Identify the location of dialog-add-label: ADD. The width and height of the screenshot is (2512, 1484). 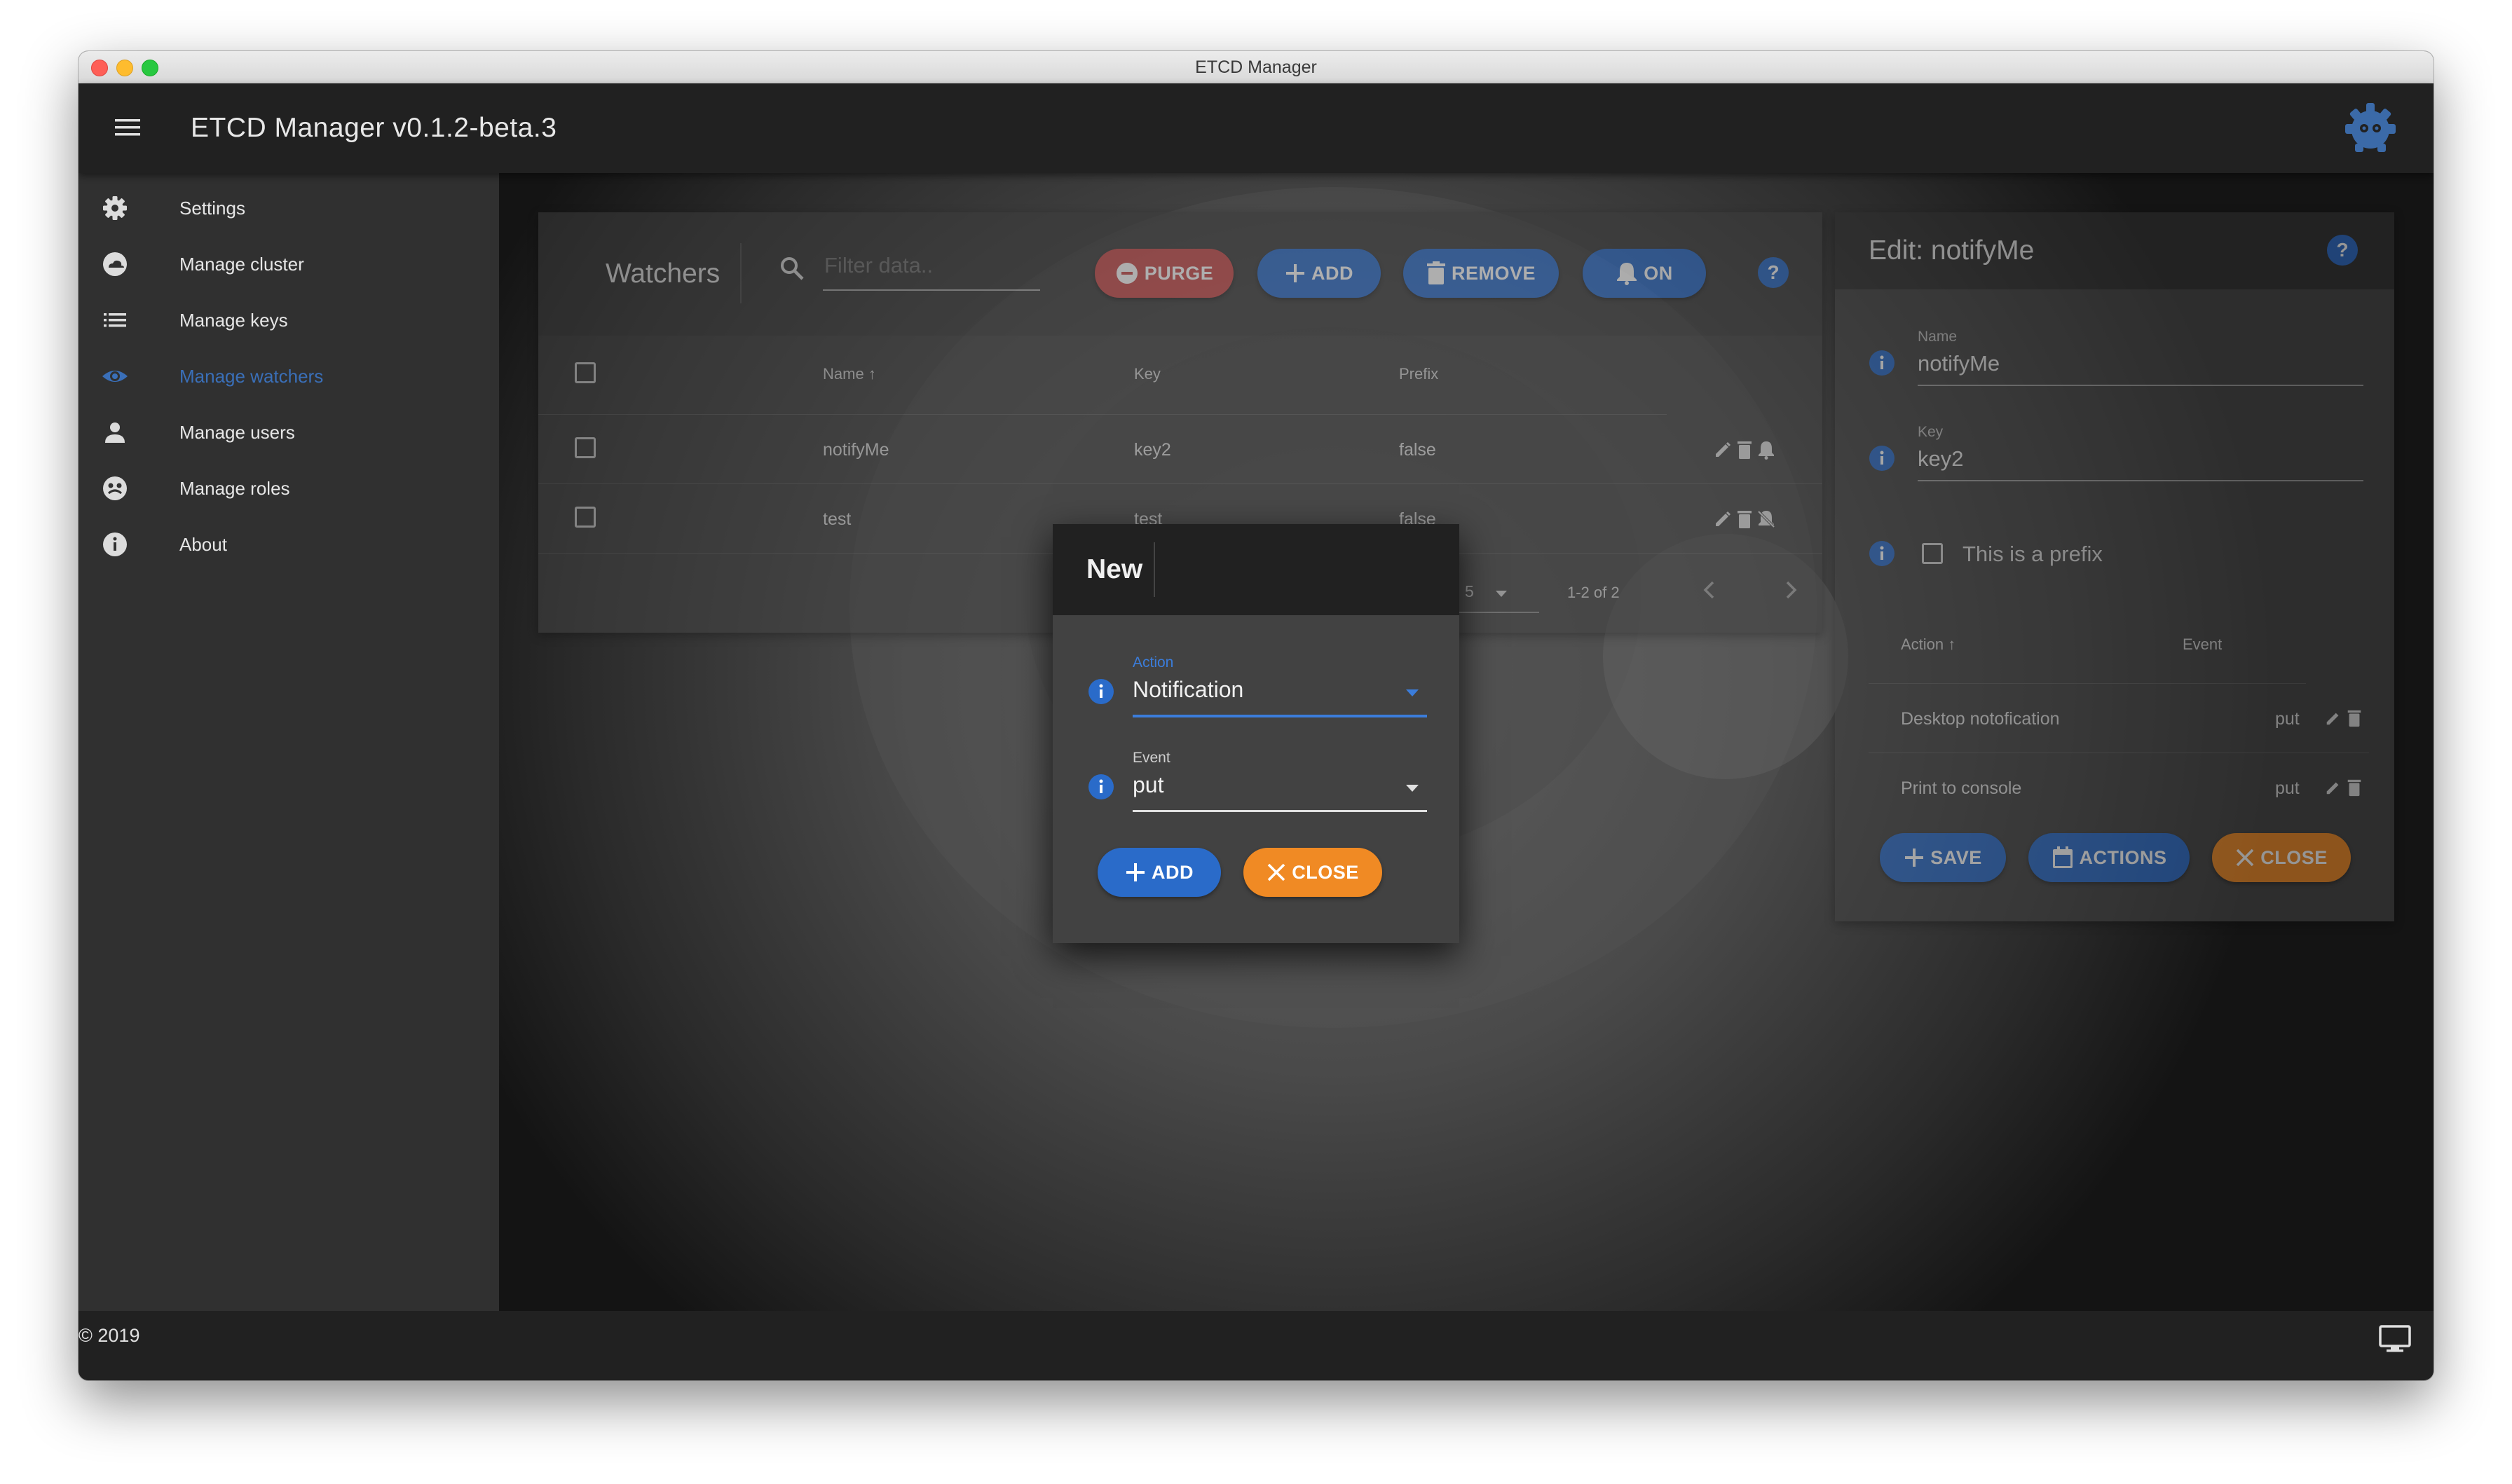
(1173, 872).